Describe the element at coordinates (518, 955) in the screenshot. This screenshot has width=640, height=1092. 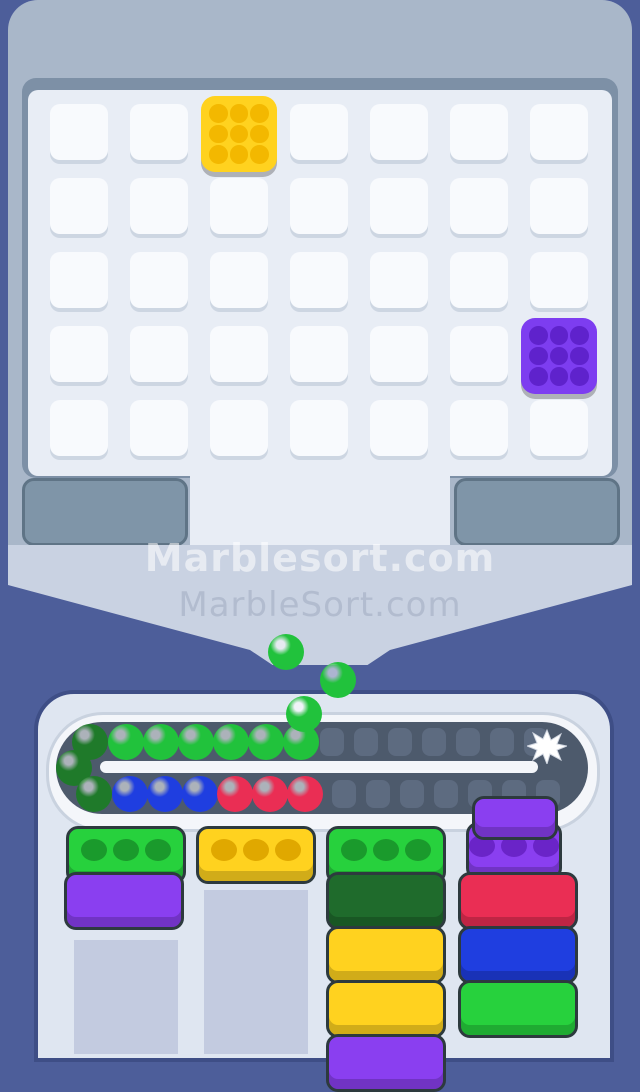
I see `blue-box` at that location.